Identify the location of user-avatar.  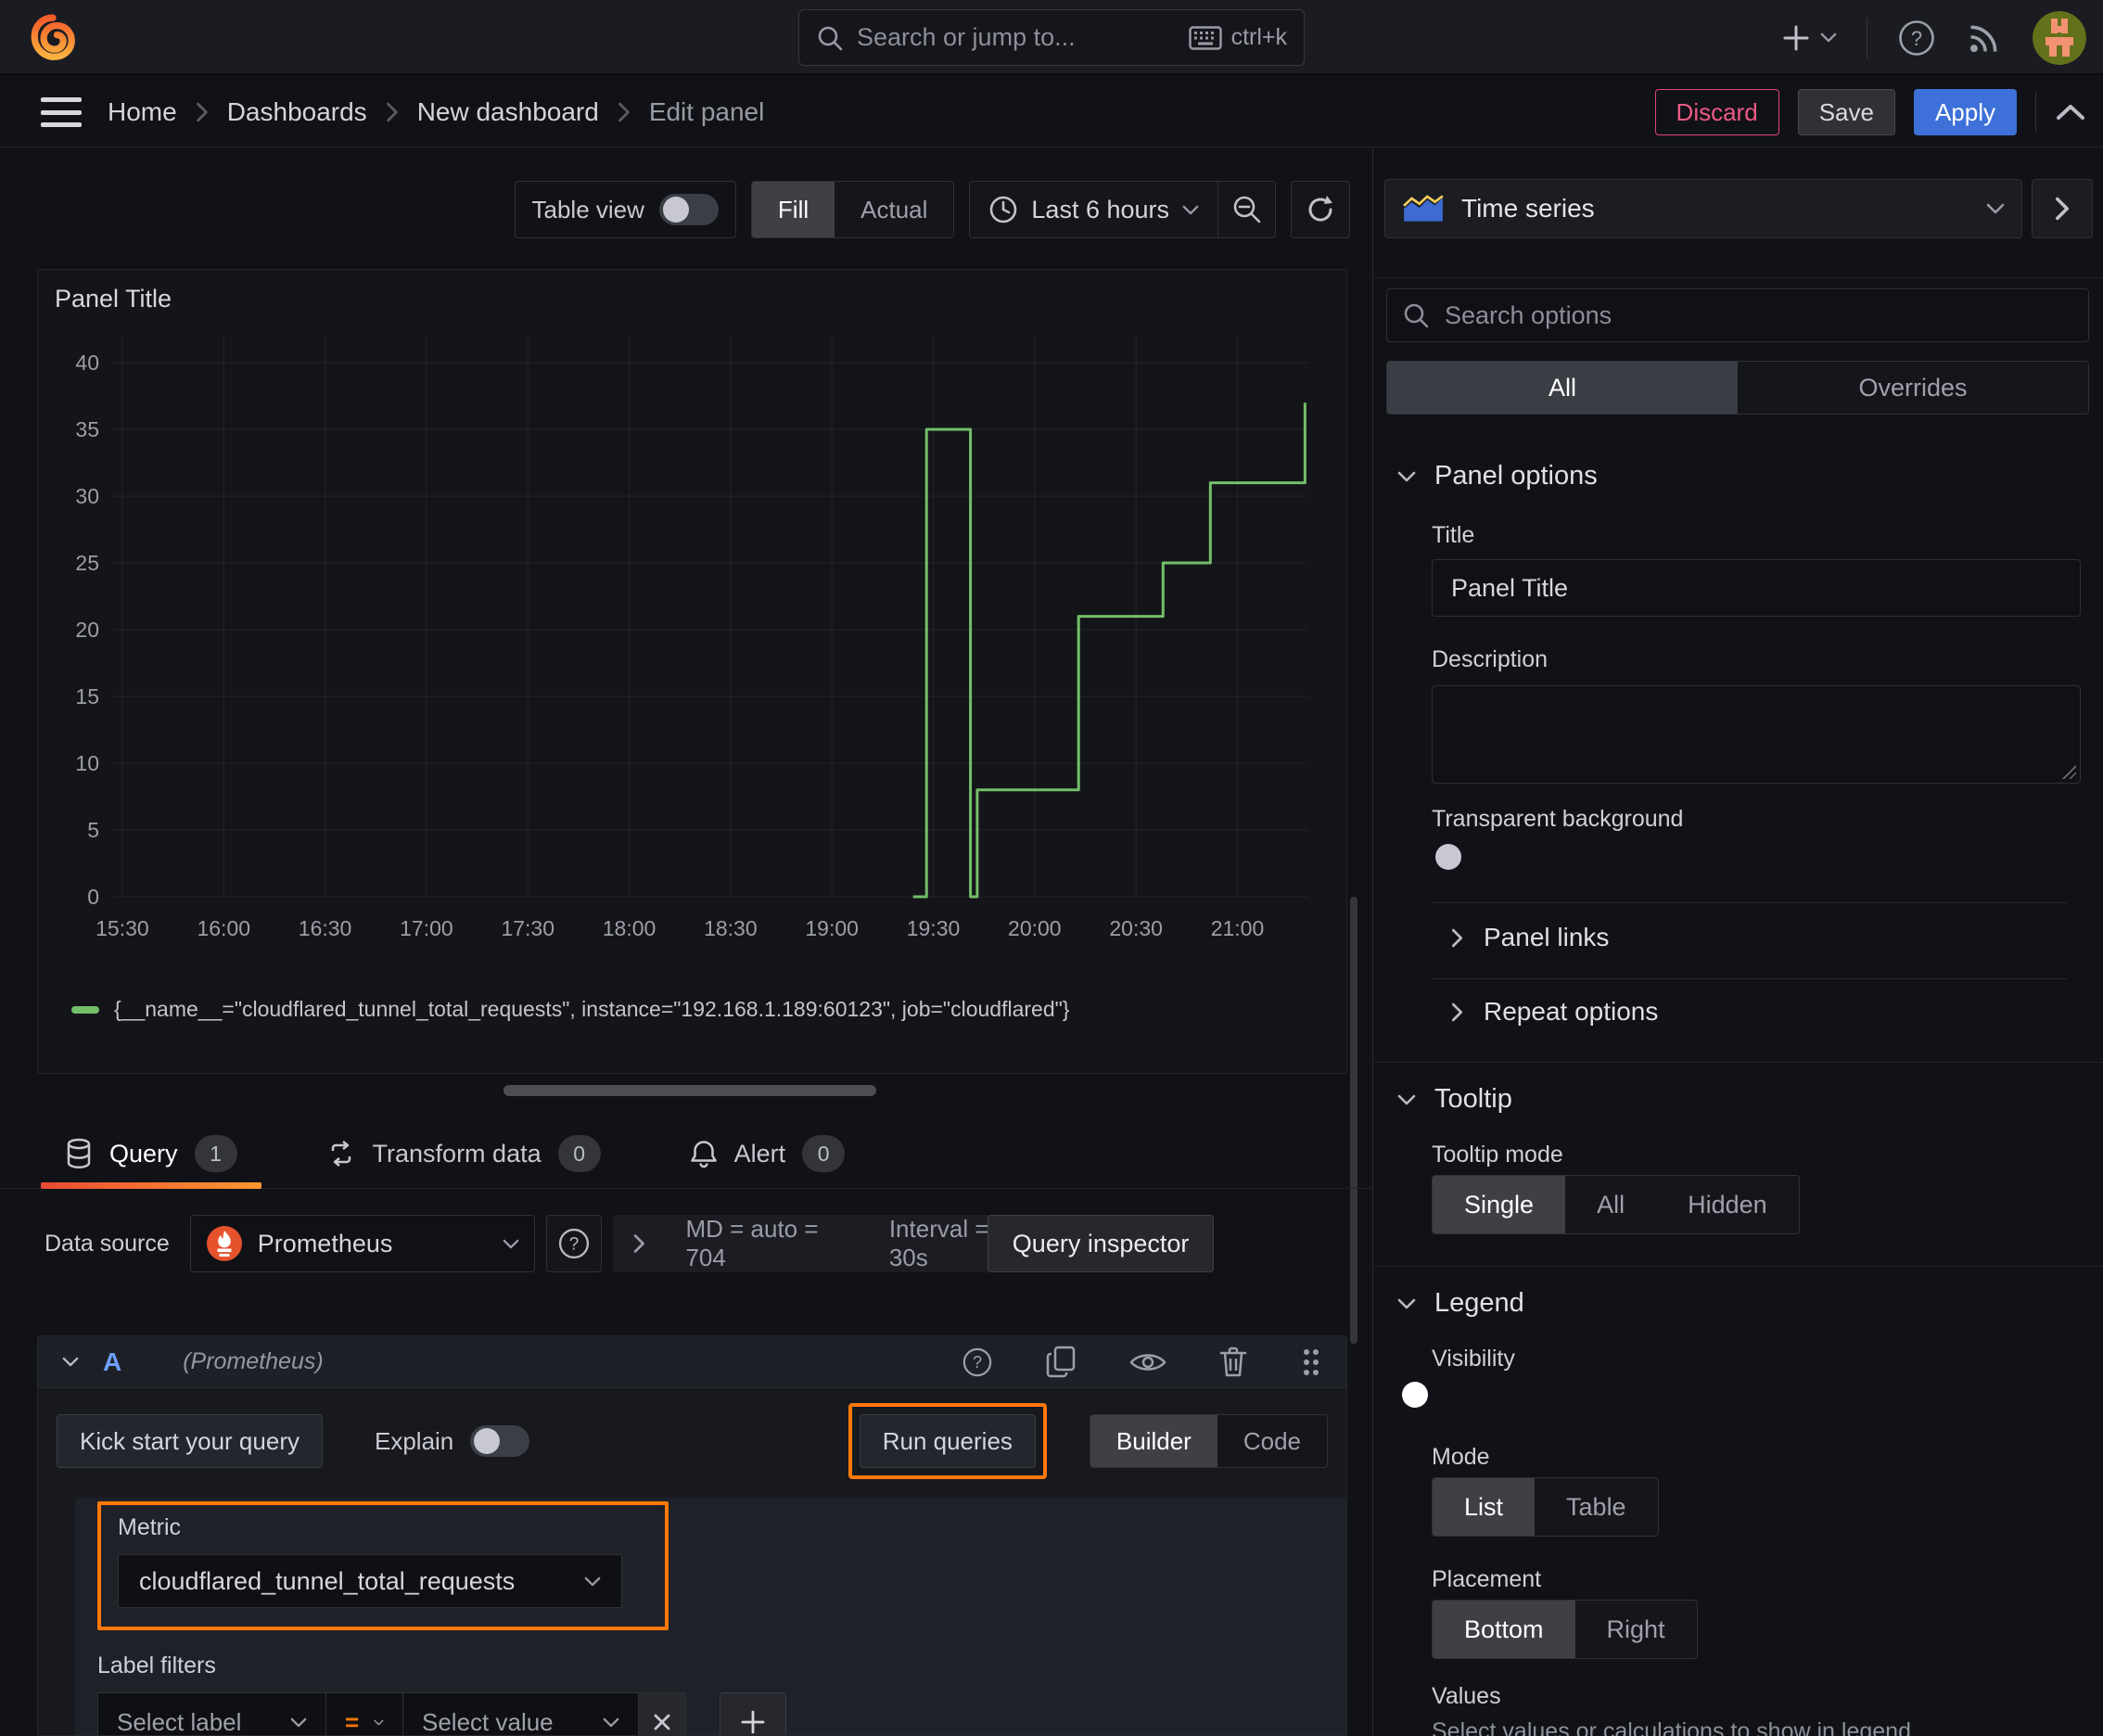
(2059, 37).